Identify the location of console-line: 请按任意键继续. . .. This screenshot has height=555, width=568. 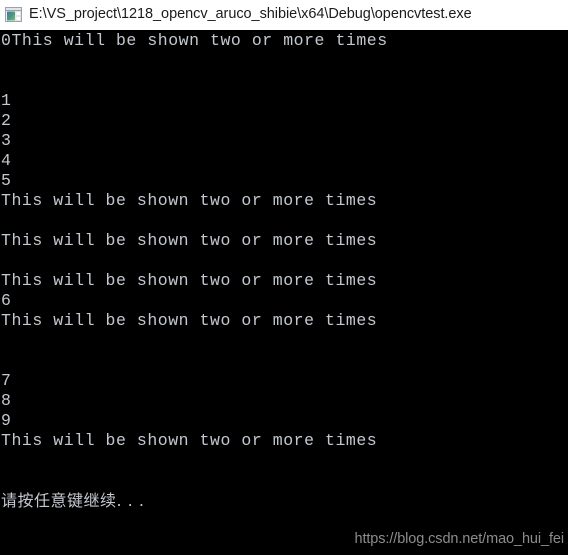
(73, 500).